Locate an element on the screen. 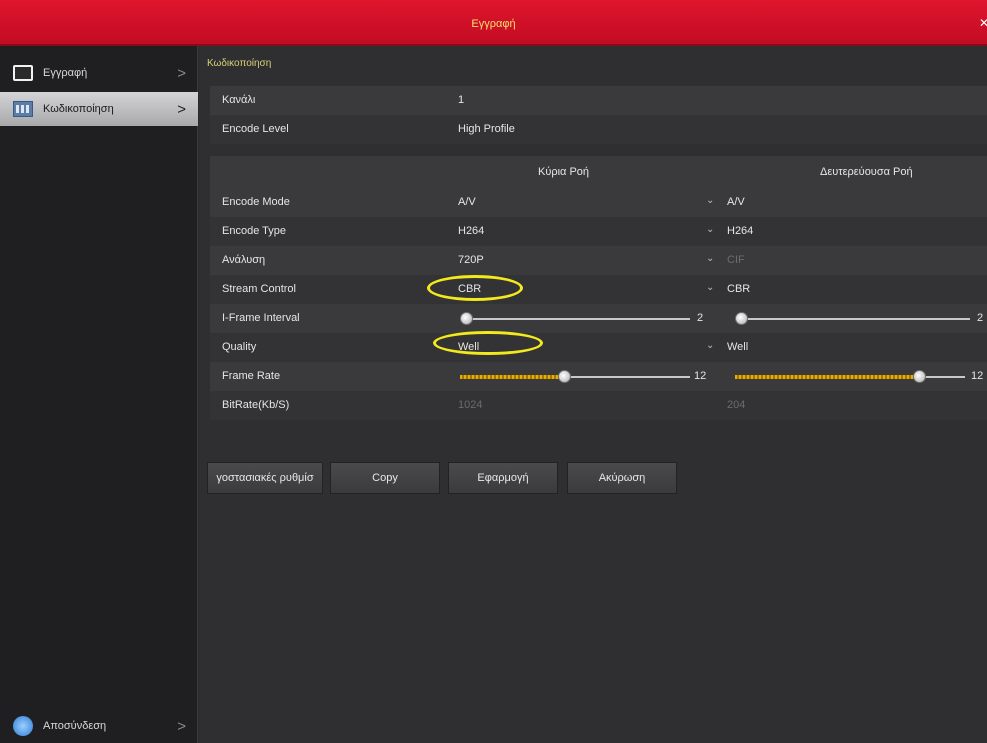  channel-row: Κανάλι 1 is located at coordinates (598, 100).